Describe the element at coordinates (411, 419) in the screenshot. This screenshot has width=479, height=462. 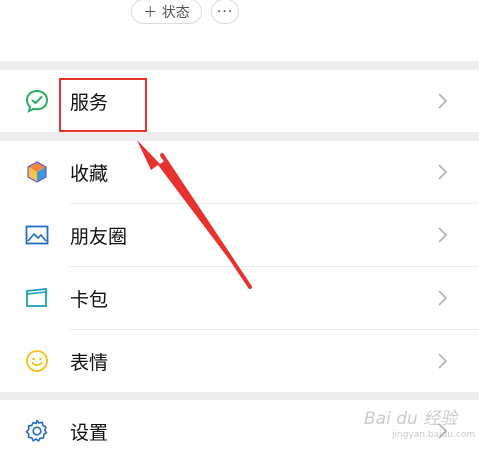
I see `watermark-text: Bai du 经验` at that location.